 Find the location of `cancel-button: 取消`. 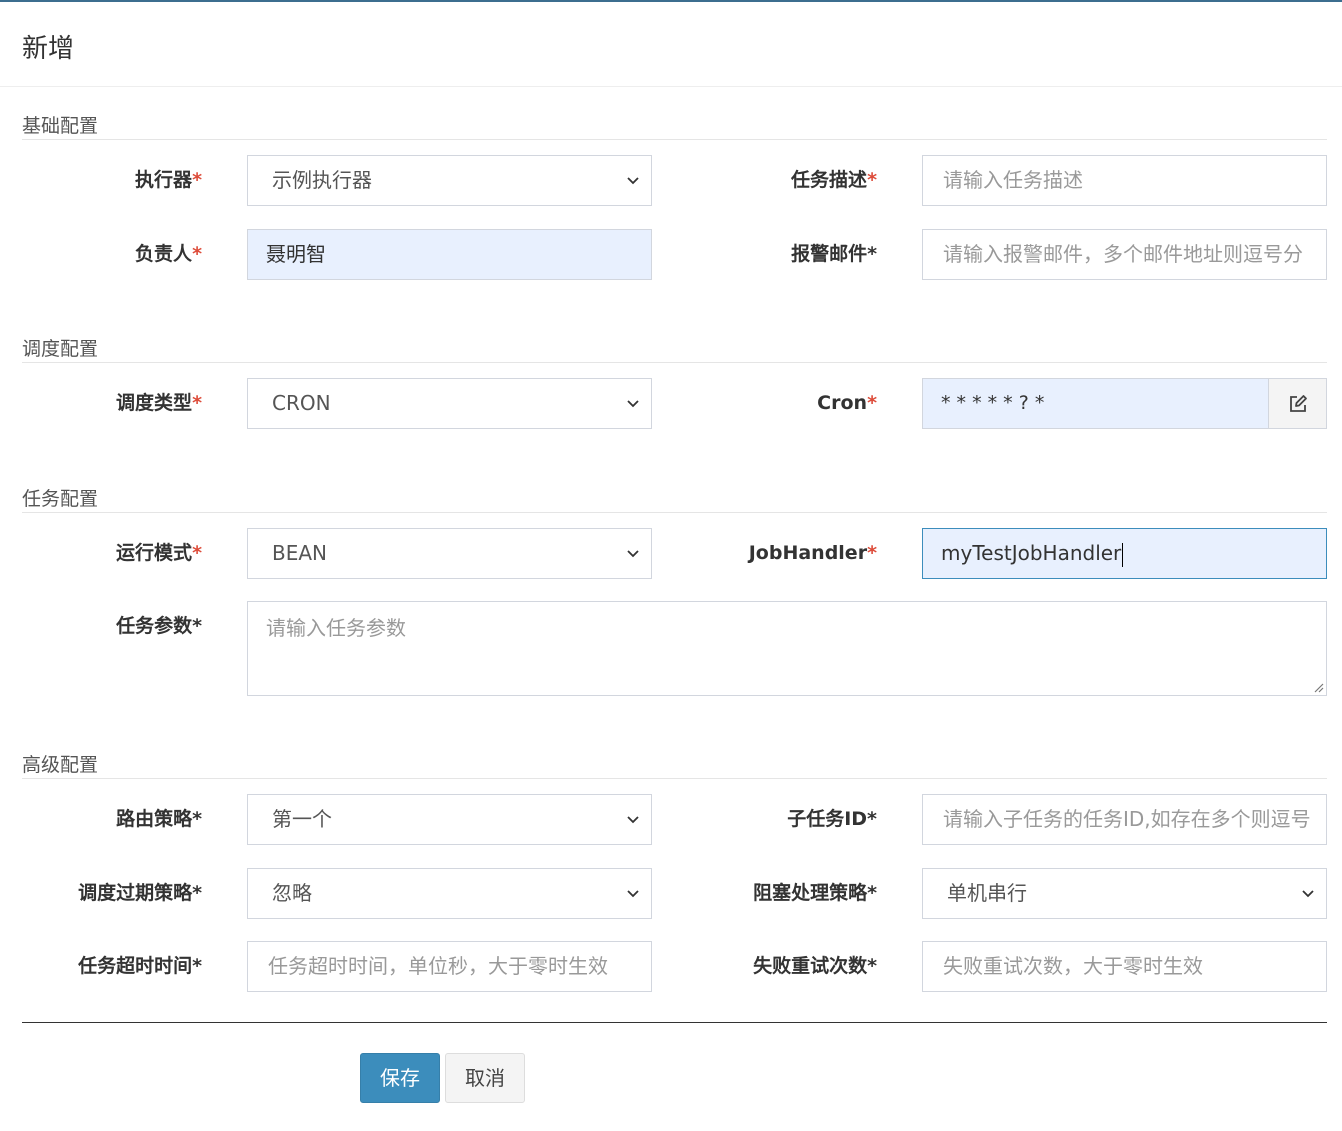

cancel-button: 取消 is located at coordinates (485, 1078).